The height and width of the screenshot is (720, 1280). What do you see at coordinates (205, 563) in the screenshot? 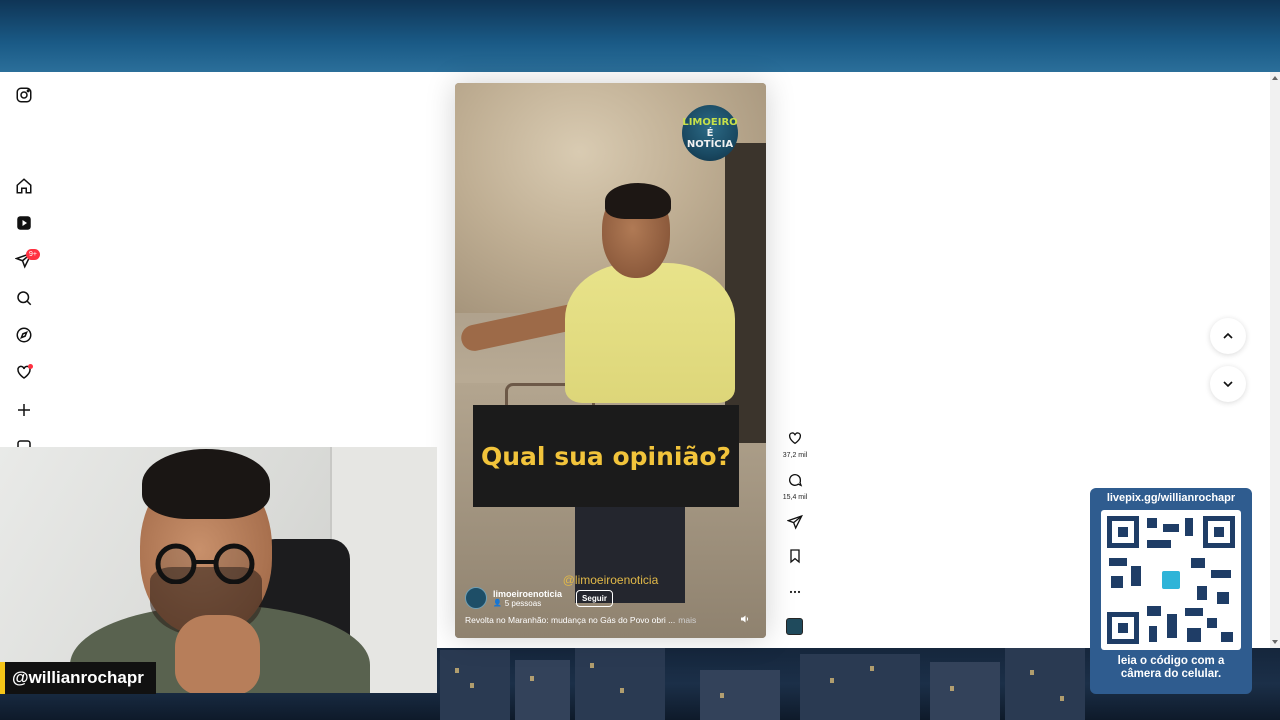
I see `glasses` at bounding box center [205, 563].